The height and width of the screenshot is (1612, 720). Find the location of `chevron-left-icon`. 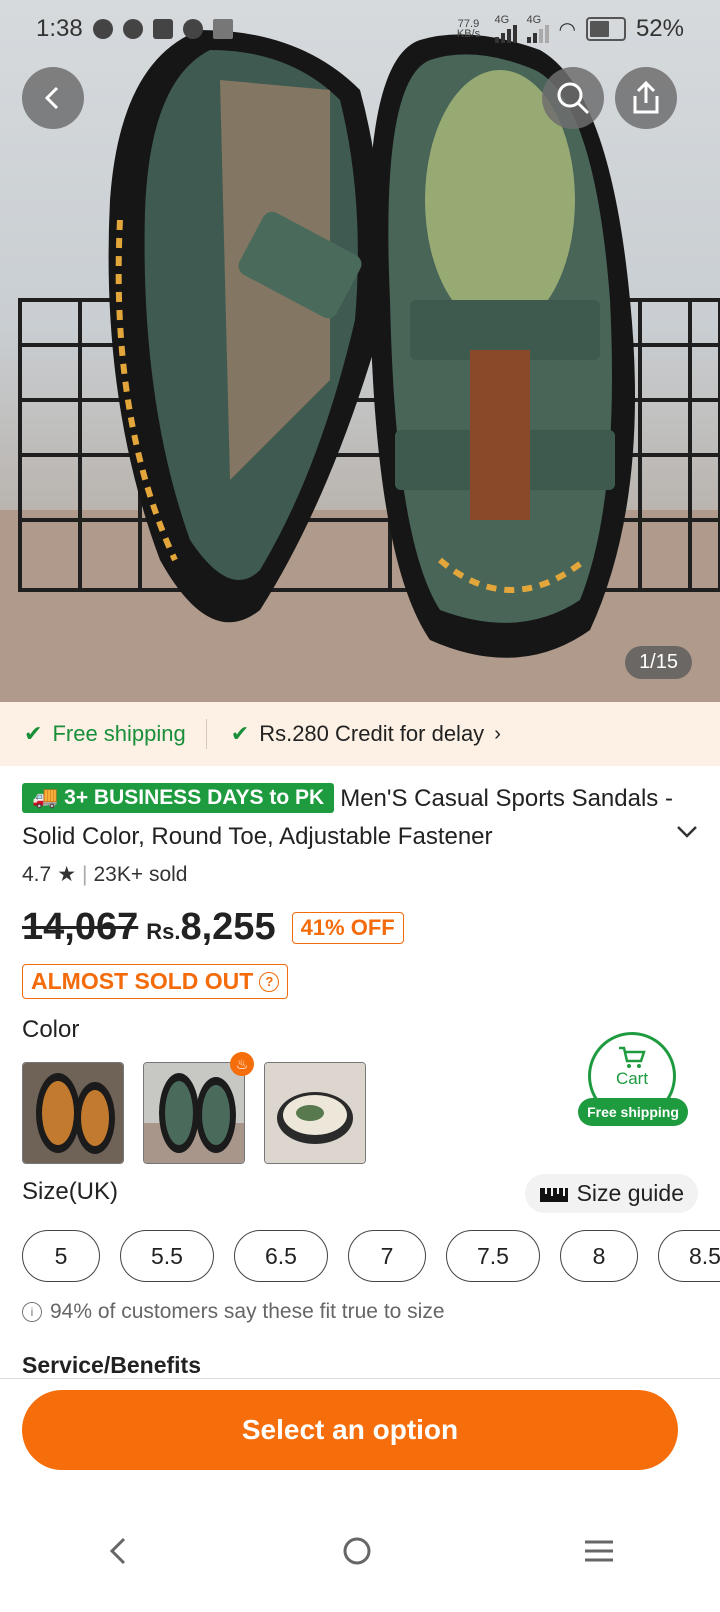

chevron-left-icon is located at coordinates (51, 98).